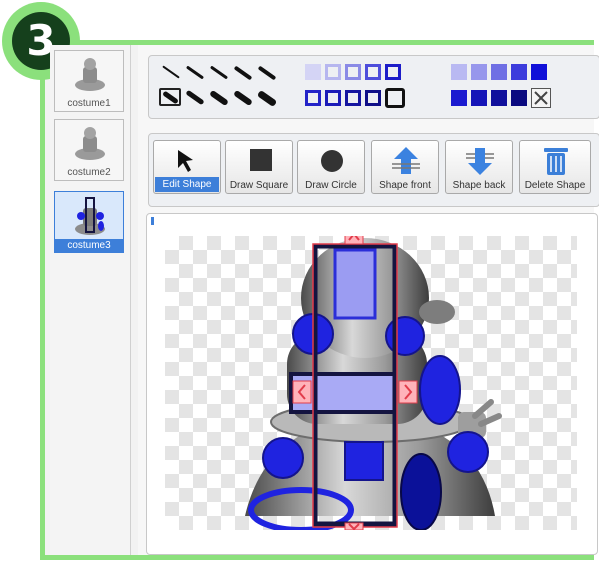 This screenshot has width=599, height=564. What do you see at coordinates (373, 87) in the screenshot?
I see `style-palette` at bounding box center [373, 87].